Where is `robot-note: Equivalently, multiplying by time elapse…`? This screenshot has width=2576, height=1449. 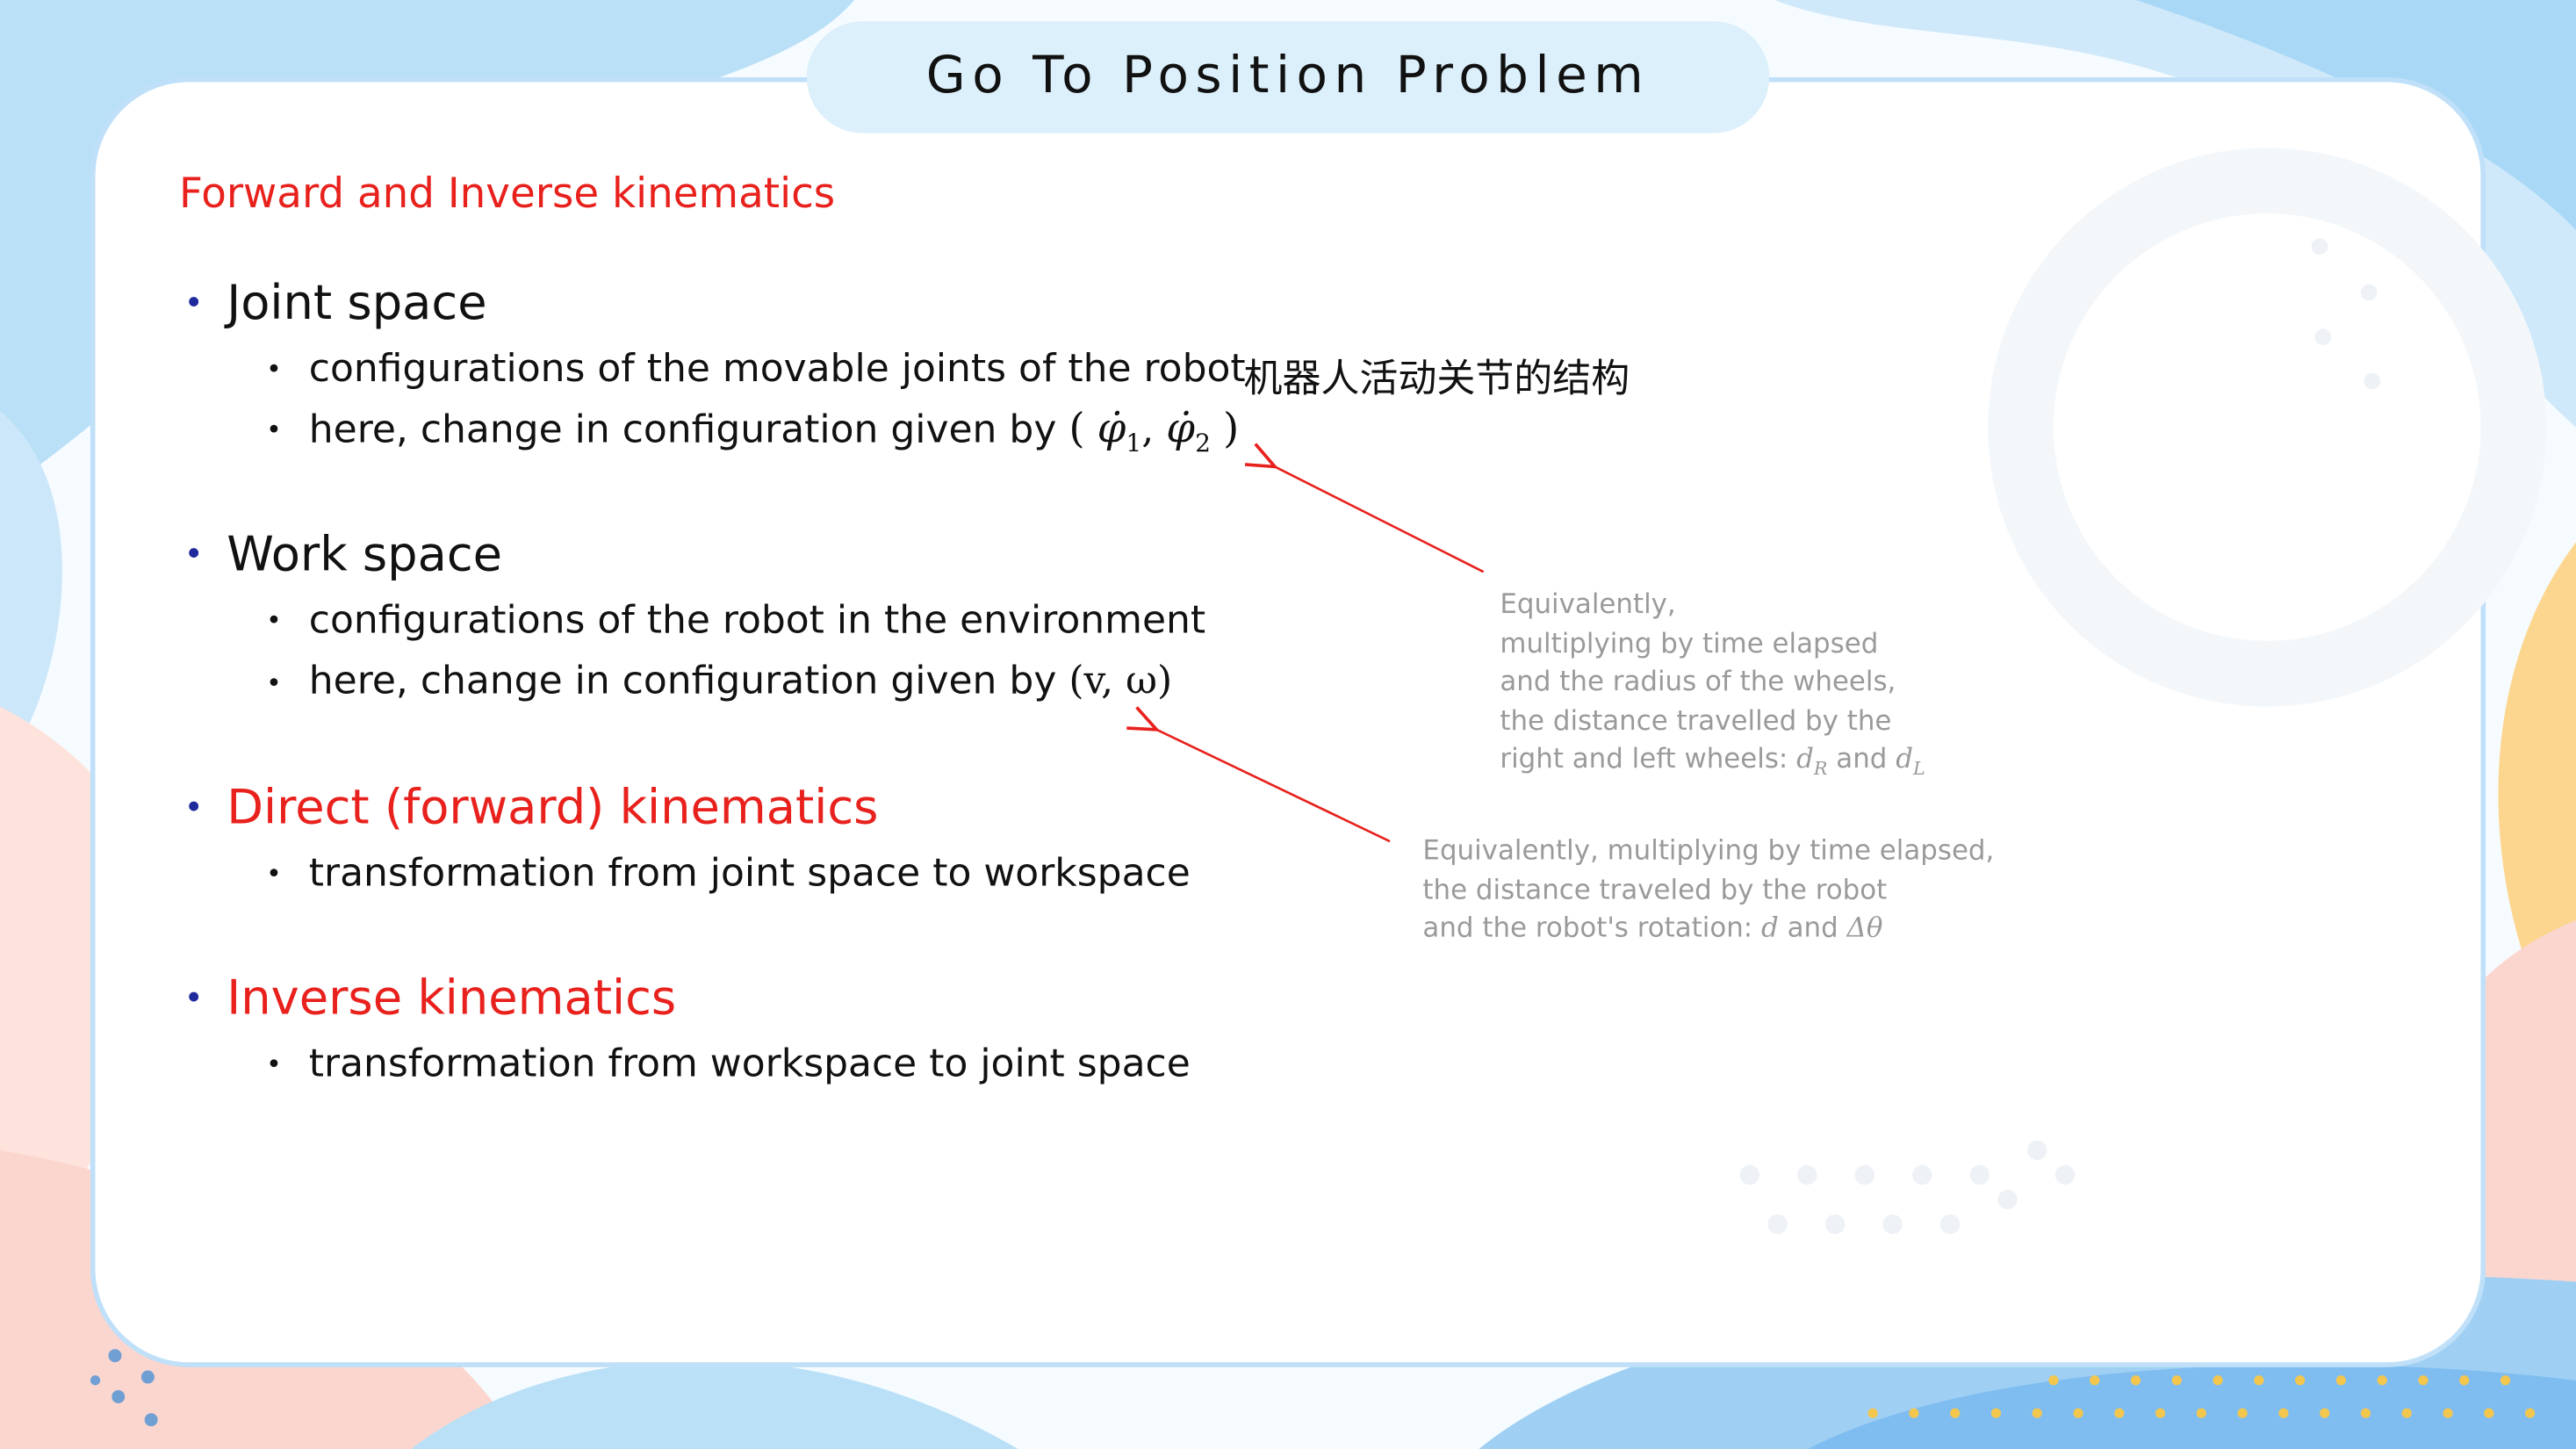 robot-note: Equivalently, multiplying by time elapse… is located at coordinates (1708, 890).